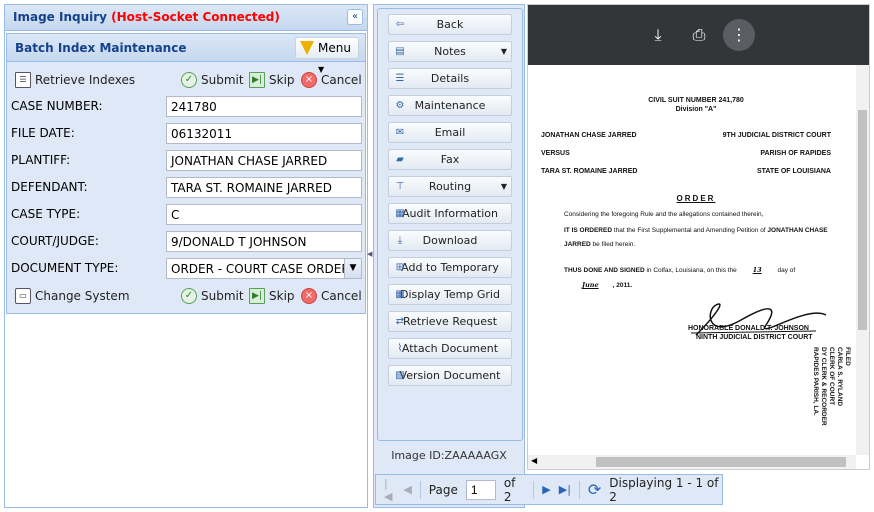 This screenshot has height=512, width=874. Describe the element at coordinates (815, 381) in the screenshot. I see `stamp-line: RAPIDES PARISH, LA.` at that location.